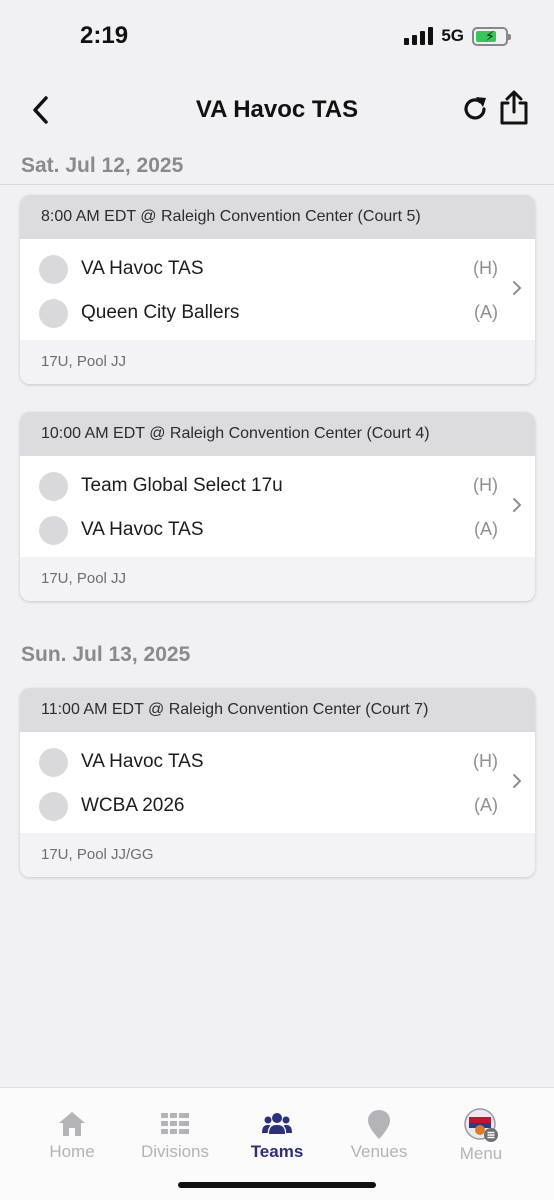 The height and width of the screenshot is (1200, 554). Describe the element at coordinates (491, 36) in the screenshot. I see `battery-charging-icon: ⚡` at that location.